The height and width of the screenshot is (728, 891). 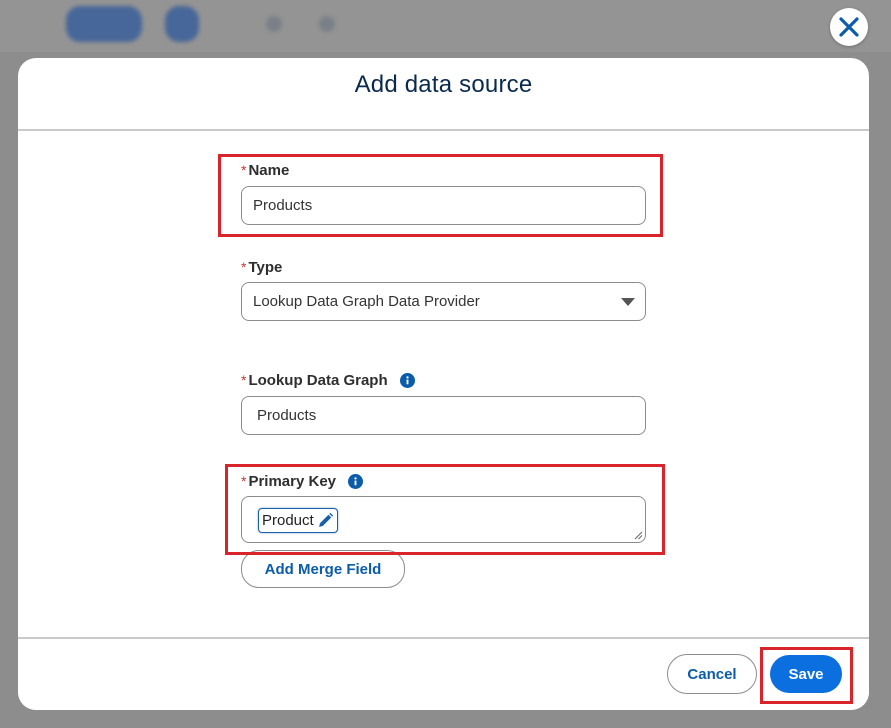 What do you see at coordinates (628, 302) in the screenshot?
I see `dropdown-arrow-icon` at bounding box center [628, 302].